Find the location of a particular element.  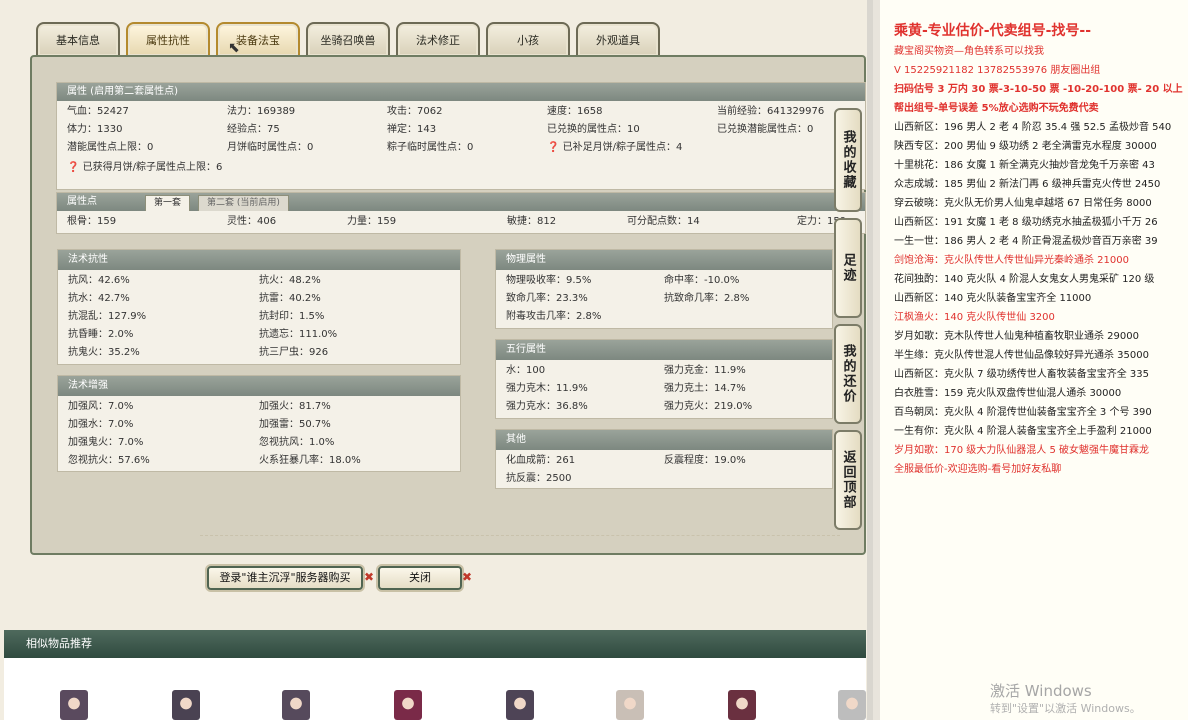

notes-line: 岁月如歌：170 级大力队仙器混人 5 破女魃强牛魔甘霖龙 is located at coordinates (1021, 450).